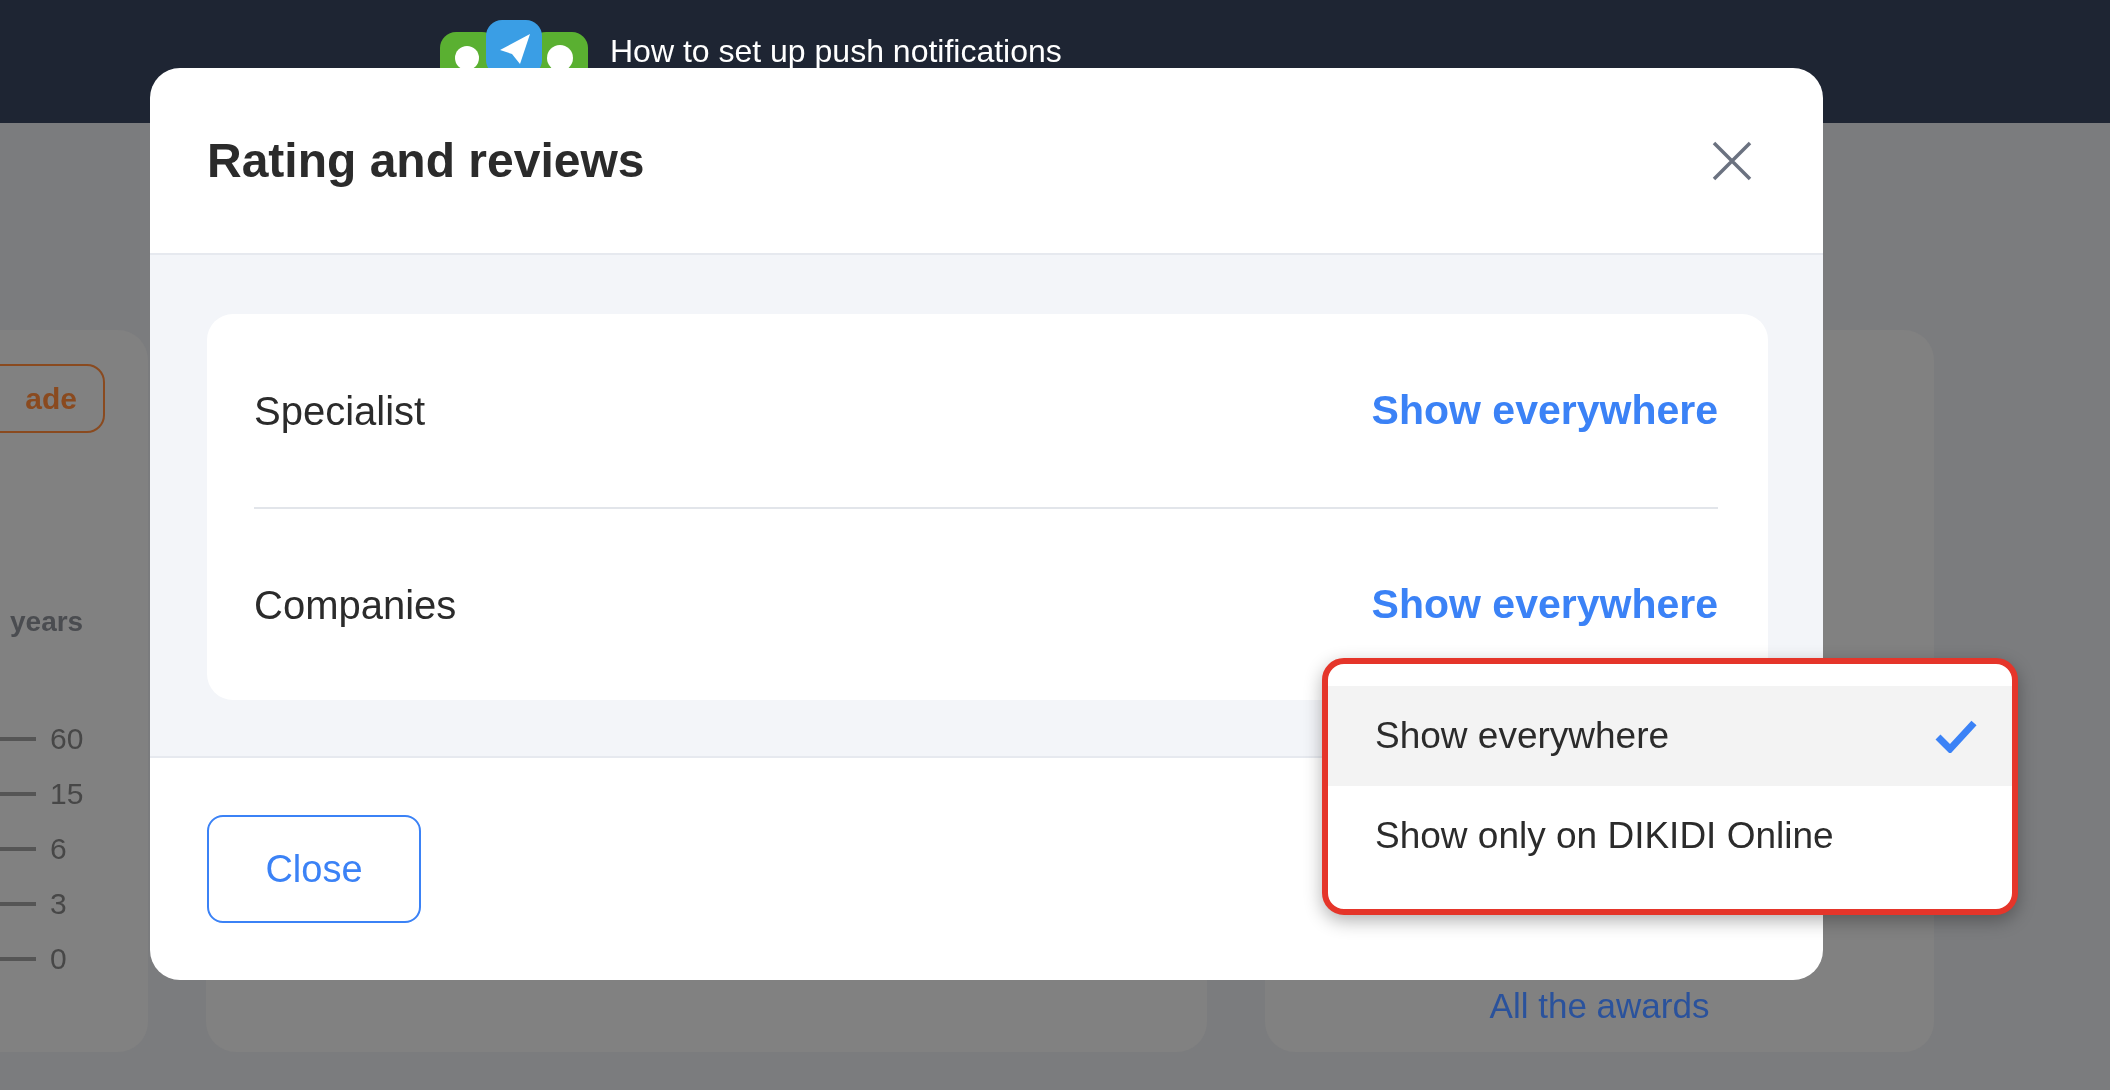 This screenshot has width=2110, height=1090. I want to click on check-icon, so click(1956, 736).